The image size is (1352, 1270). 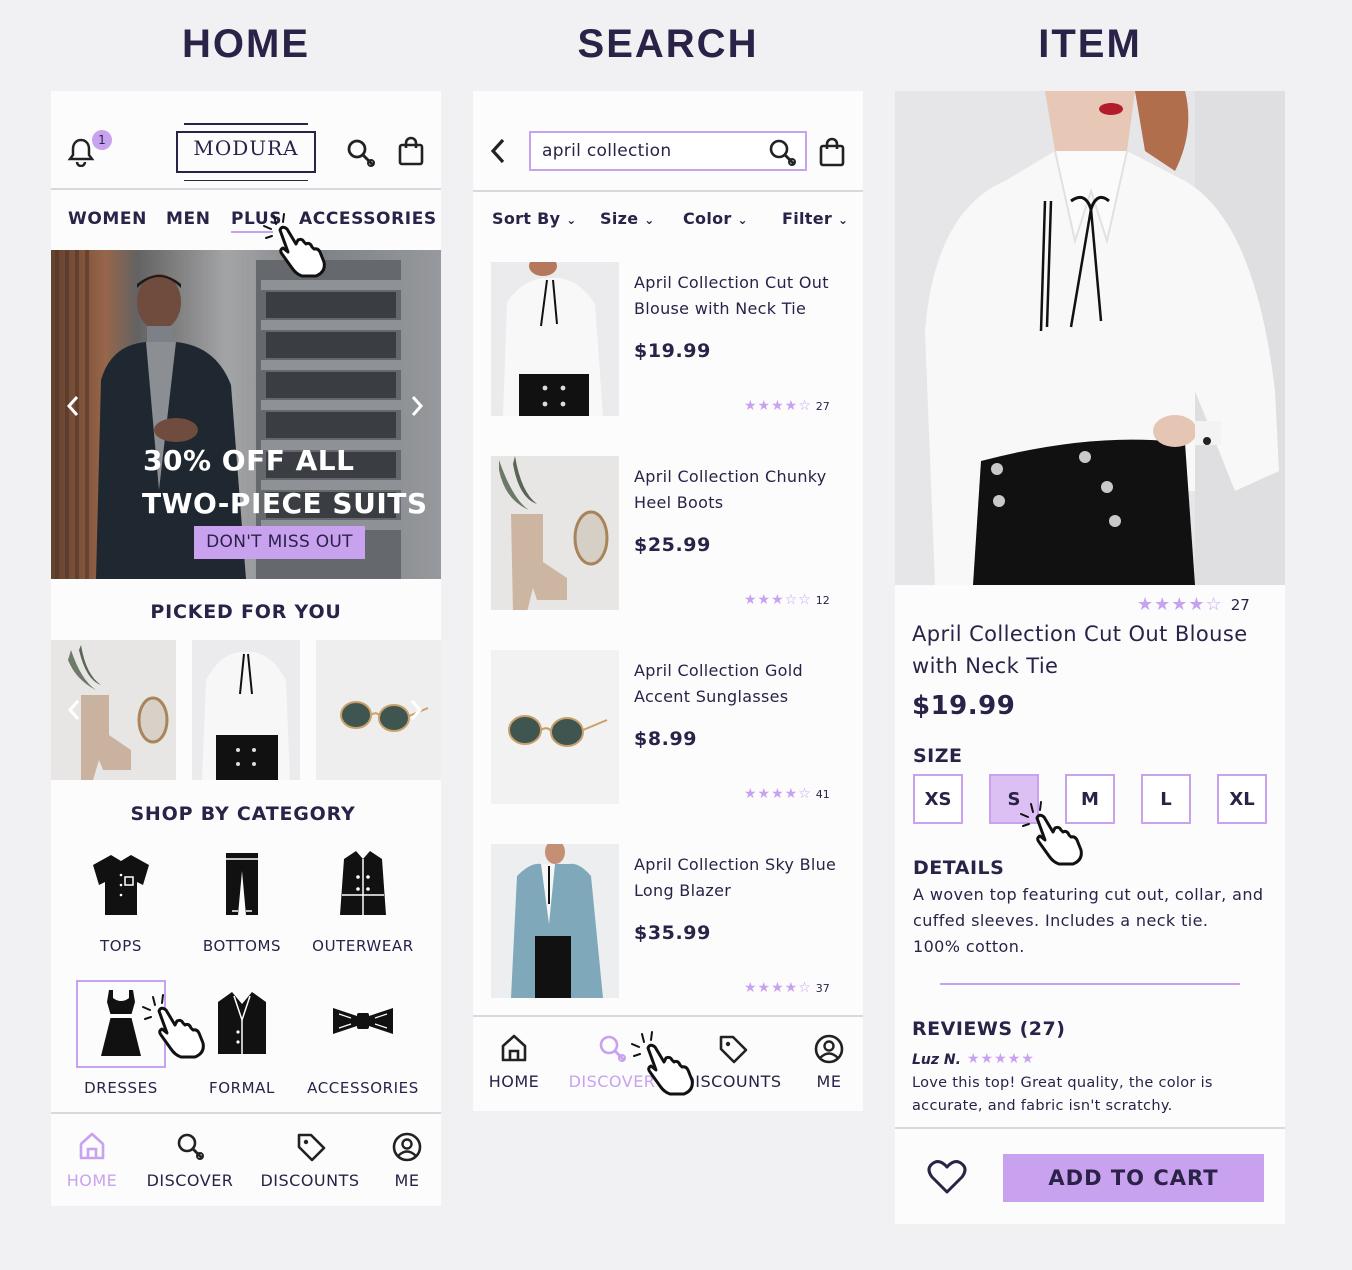 I want to click on review-rating: ★★★★★, so click(x=1001, y=1059).